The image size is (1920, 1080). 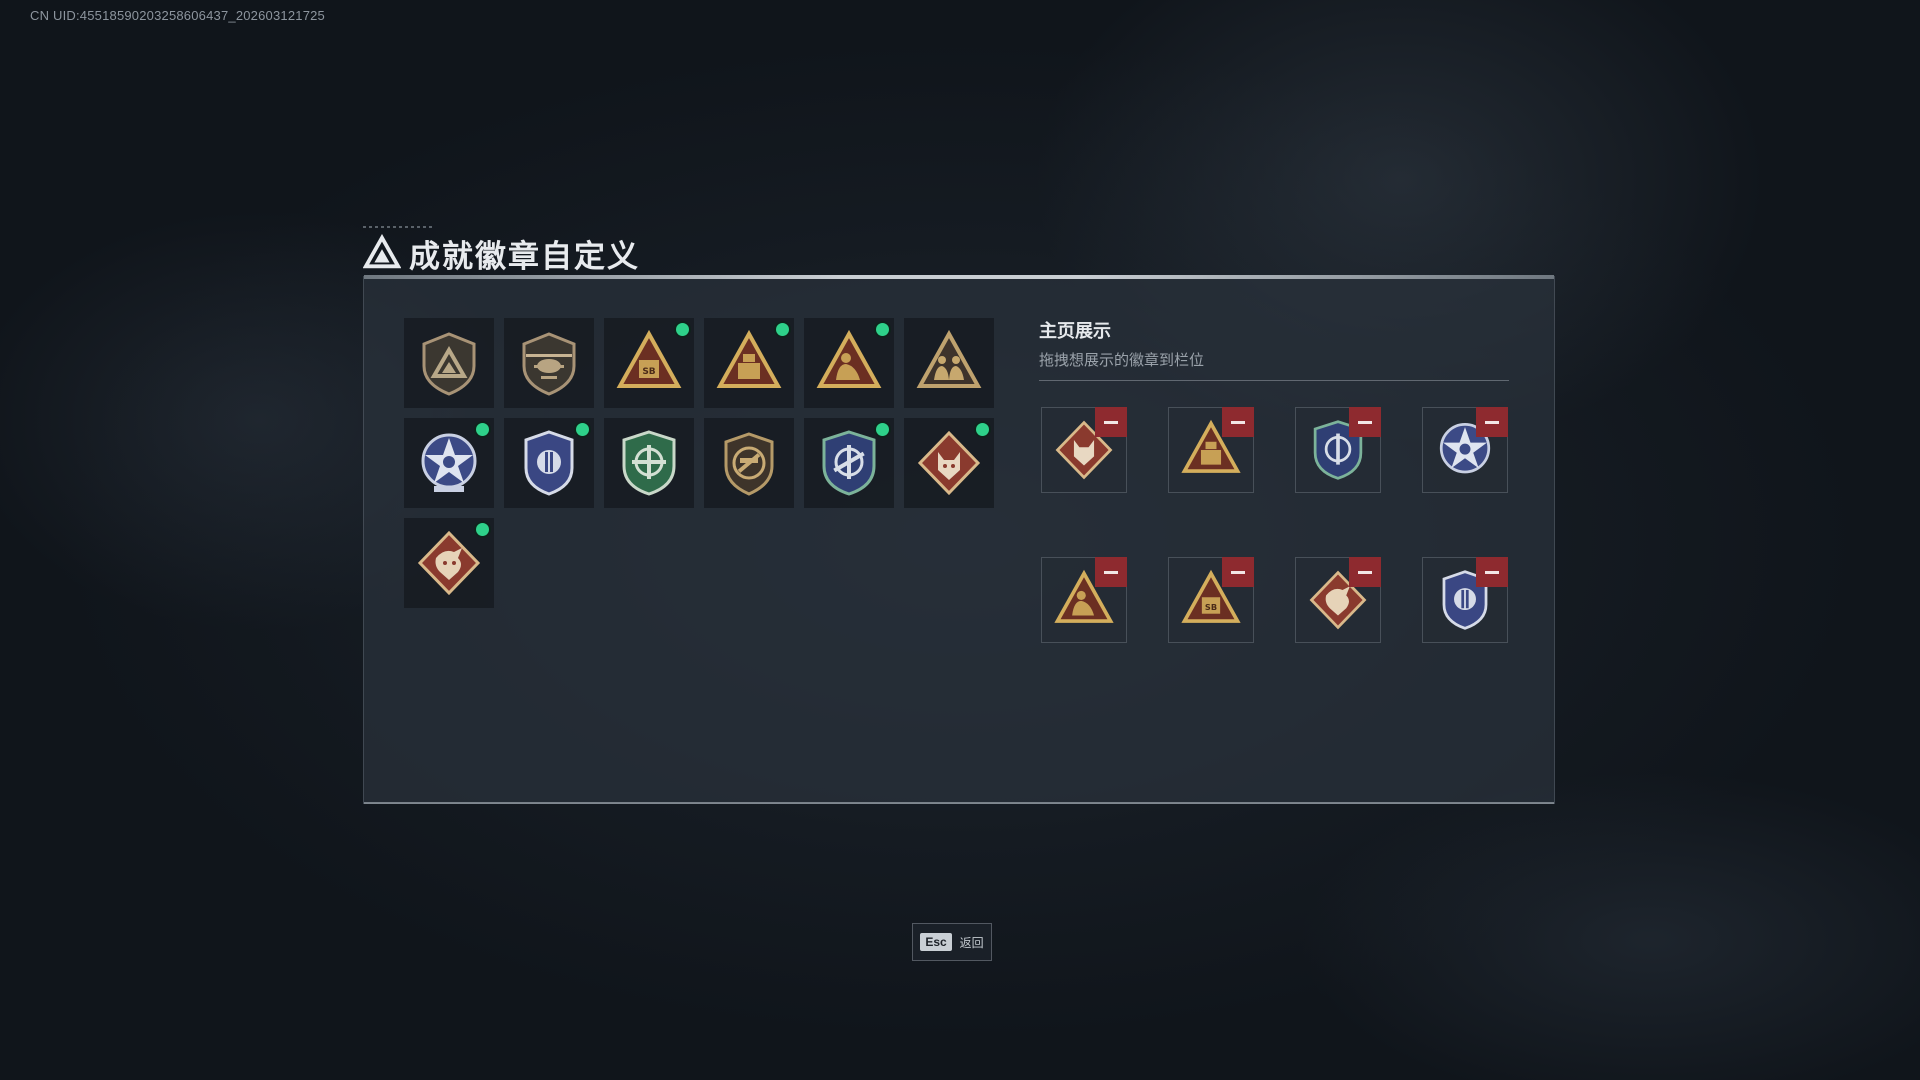 I want to click on showcase-title: 主页展示, so click(x=1075, y=331).